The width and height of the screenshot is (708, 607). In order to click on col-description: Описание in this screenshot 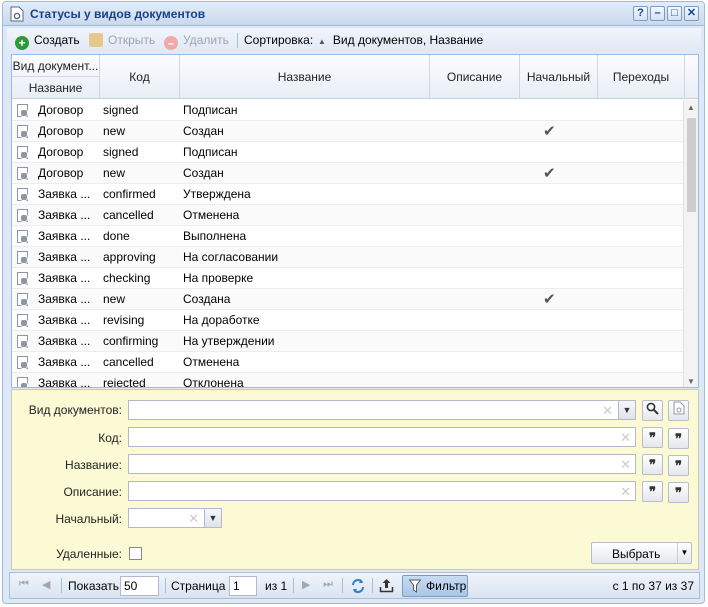, I will do `click(475, 77)`.